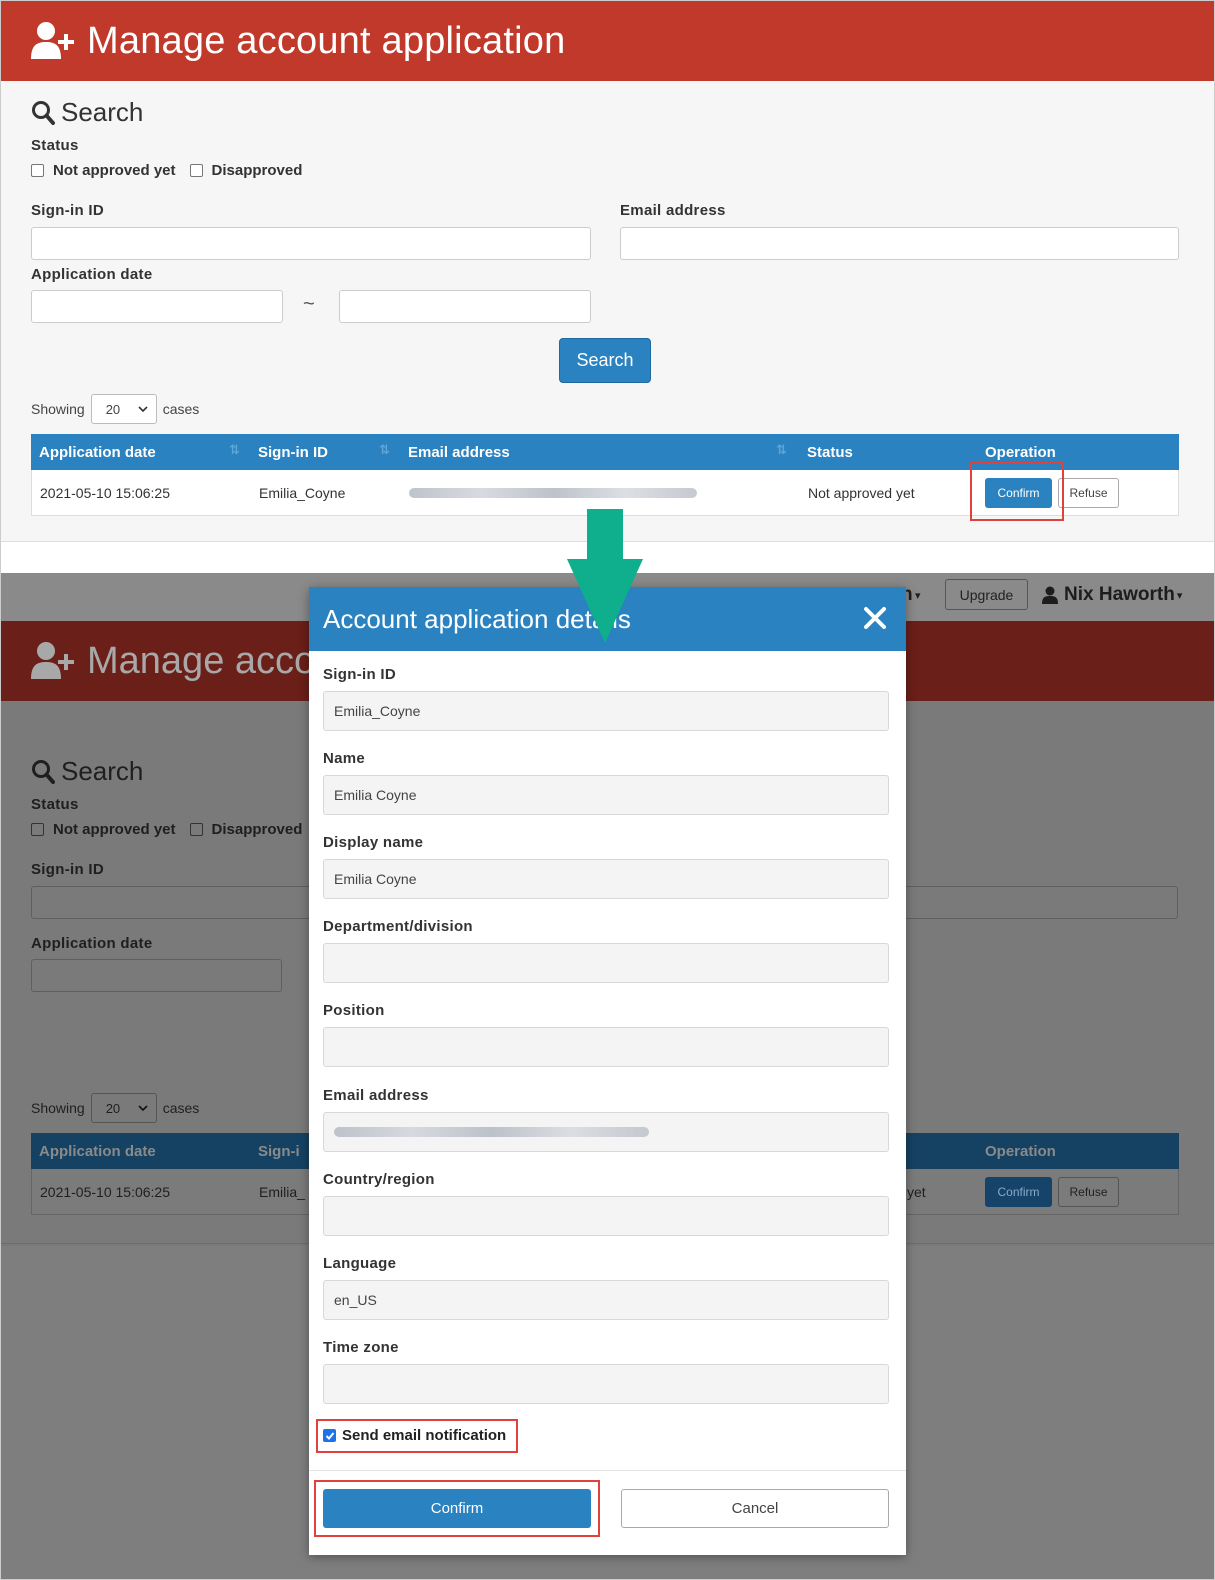  Describe the element at coordinates (87, 771) in the screenshot. I see `dimmed-search-heading: Search` at that location.